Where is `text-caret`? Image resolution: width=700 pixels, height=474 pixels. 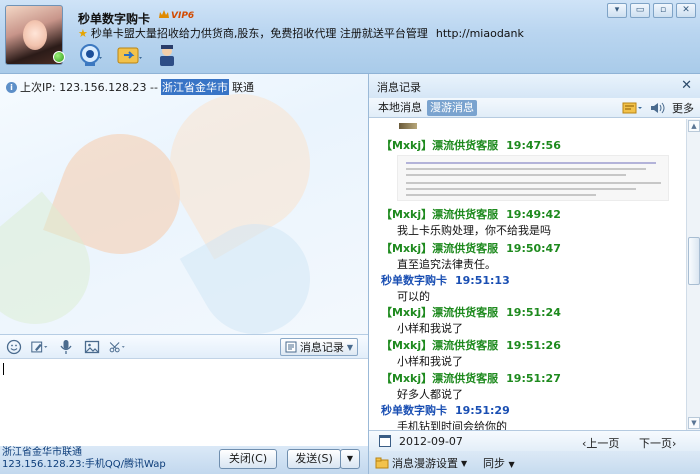 text-caret is located at coordinates (3, 369).